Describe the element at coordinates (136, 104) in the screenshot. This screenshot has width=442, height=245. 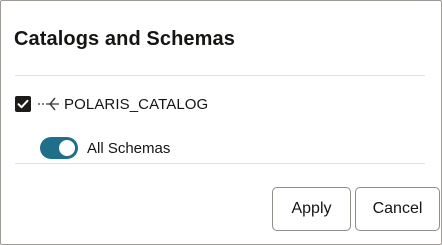
I see `catalog-name: POLARIS_CATALOG` at that location.